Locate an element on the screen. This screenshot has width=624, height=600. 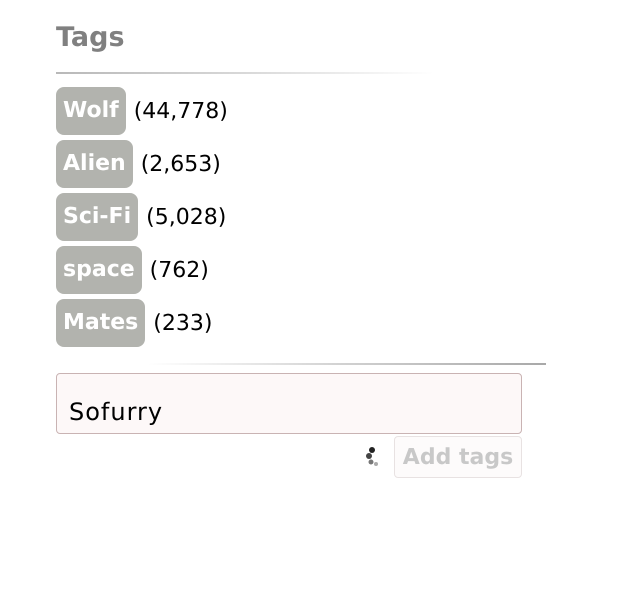
section-title: Tags is located at coordinates (90, 38).